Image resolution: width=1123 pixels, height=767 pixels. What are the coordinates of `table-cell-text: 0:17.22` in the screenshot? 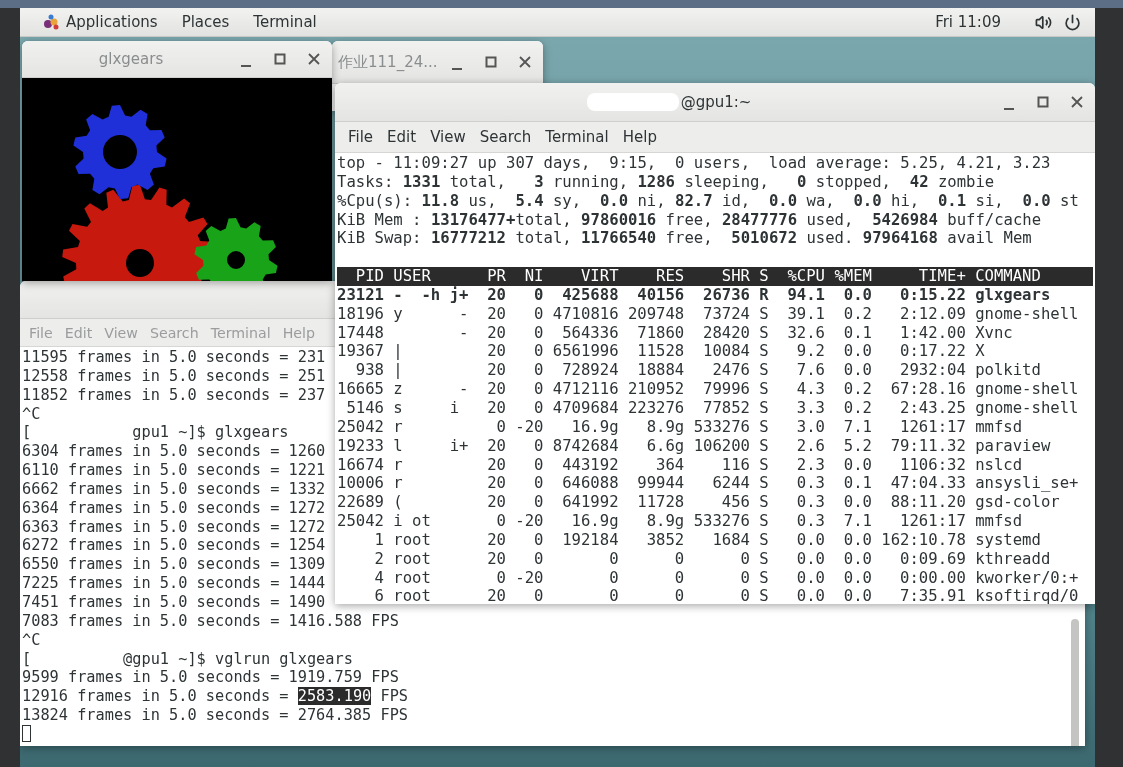 It's located at (932, 352).